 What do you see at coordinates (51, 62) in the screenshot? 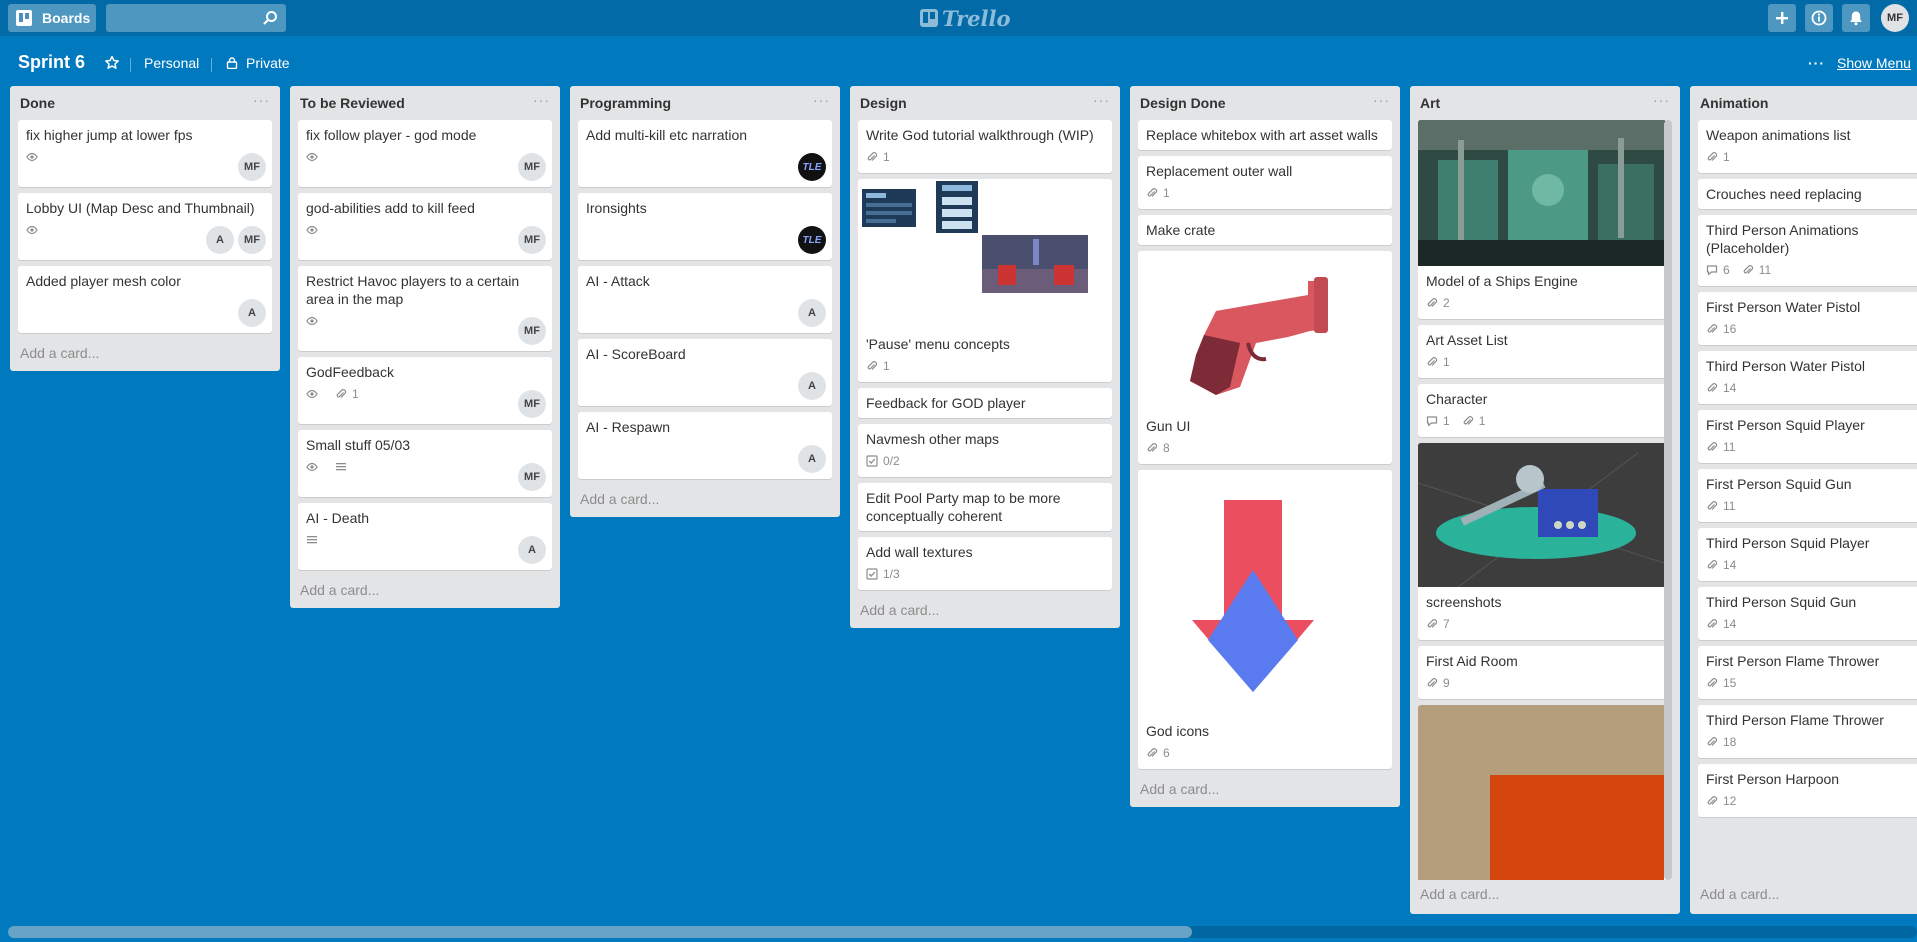
I see `board-title: Sprint 6` at bounding box center [51, 62].